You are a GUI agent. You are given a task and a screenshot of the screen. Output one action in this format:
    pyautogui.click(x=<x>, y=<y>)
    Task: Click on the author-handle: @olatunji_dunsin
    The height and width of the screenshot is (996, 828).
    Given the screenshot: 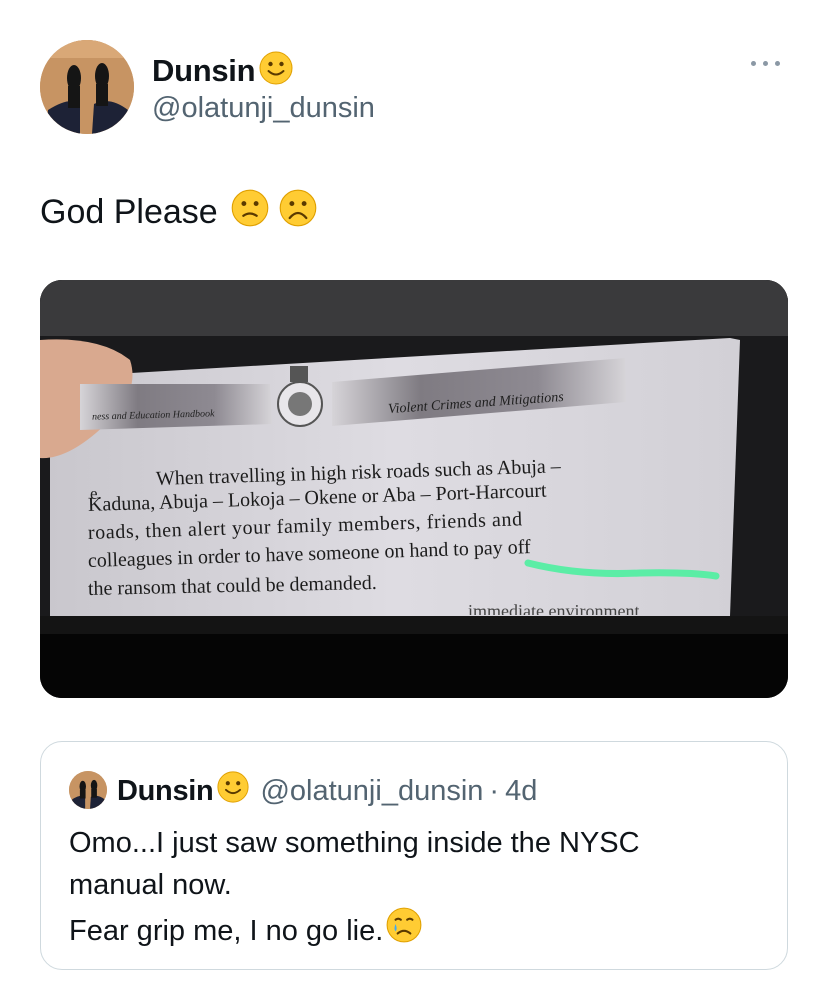 What is the action you would take?
    pyautogui.click(x=263, y=108)
    